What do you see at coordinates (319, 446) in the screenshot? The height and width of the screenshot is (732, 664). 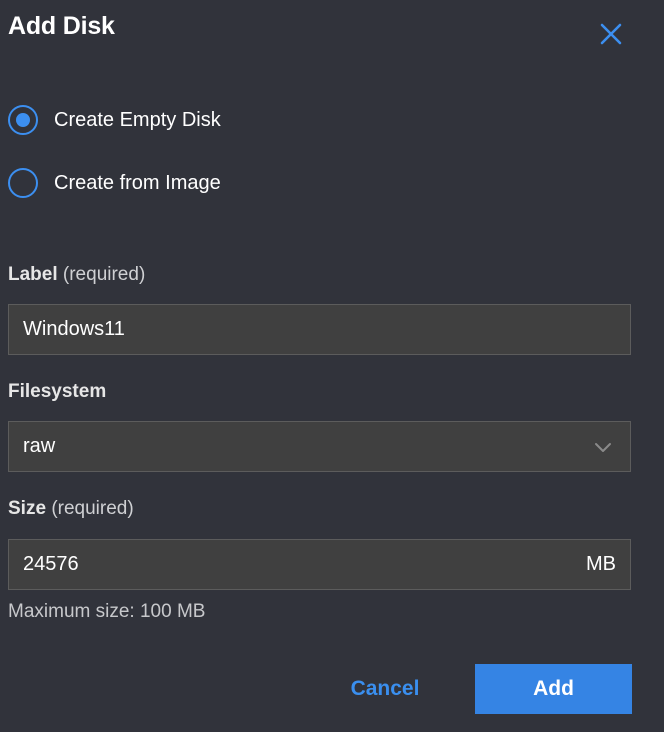 I see `filesystem-select: raw` at bounding box center [319, 446].